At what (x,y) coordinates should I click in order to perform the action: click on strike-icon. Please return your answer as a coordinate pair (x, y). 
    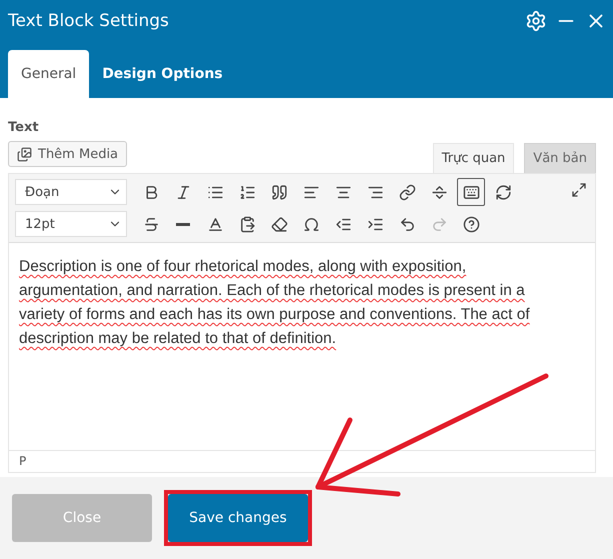
    Looking at the image, I should click on (151, 224).